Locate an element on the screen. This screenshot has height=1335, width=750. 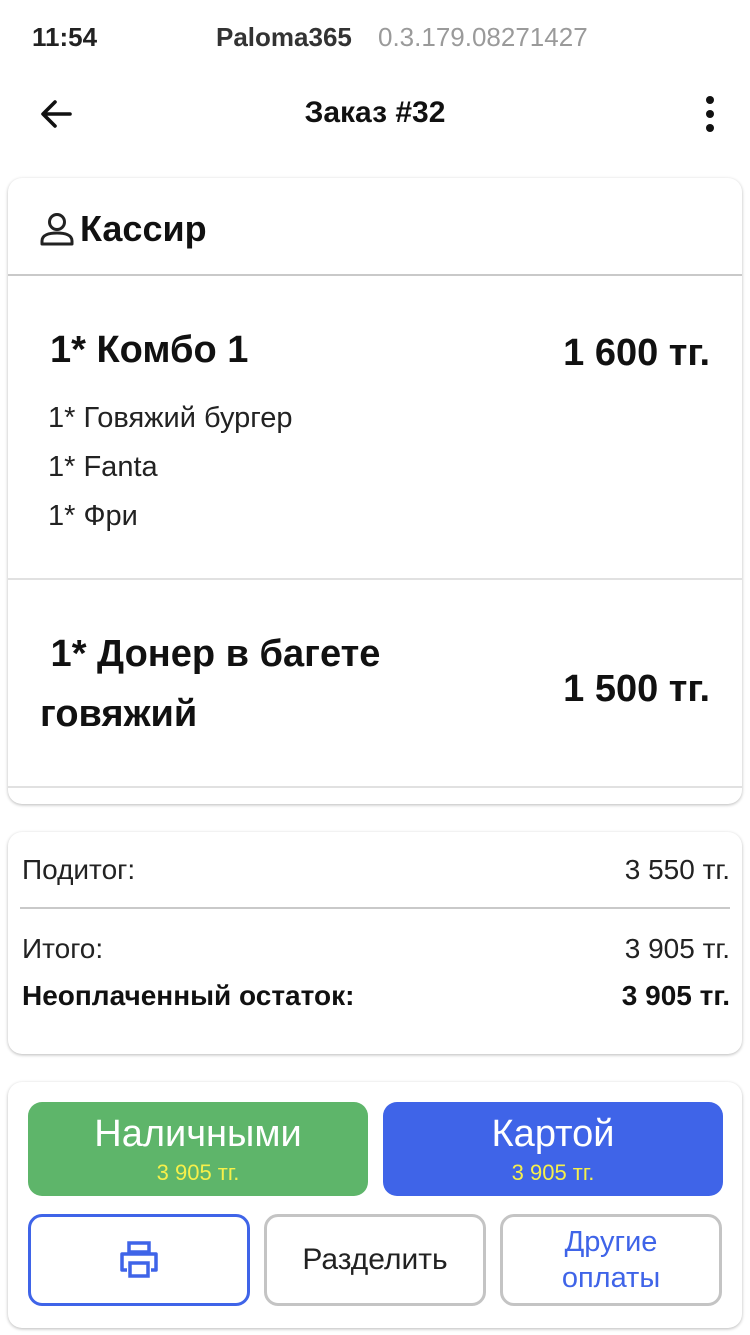
pay-card-button: Картой 3 905 тг. is located at coordinates (553, 1149).